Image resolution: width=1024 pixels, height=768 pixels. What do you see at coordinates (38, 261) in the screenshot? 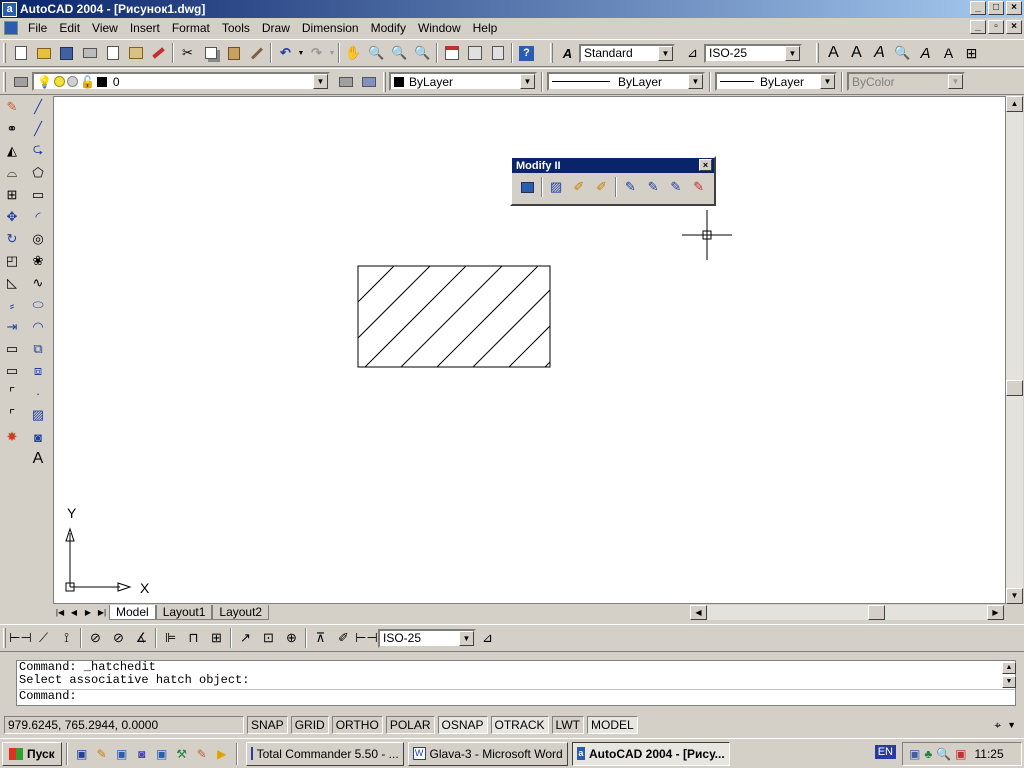
I see `revision-cloud-icon: ❀` at bounding box center [38, 261].